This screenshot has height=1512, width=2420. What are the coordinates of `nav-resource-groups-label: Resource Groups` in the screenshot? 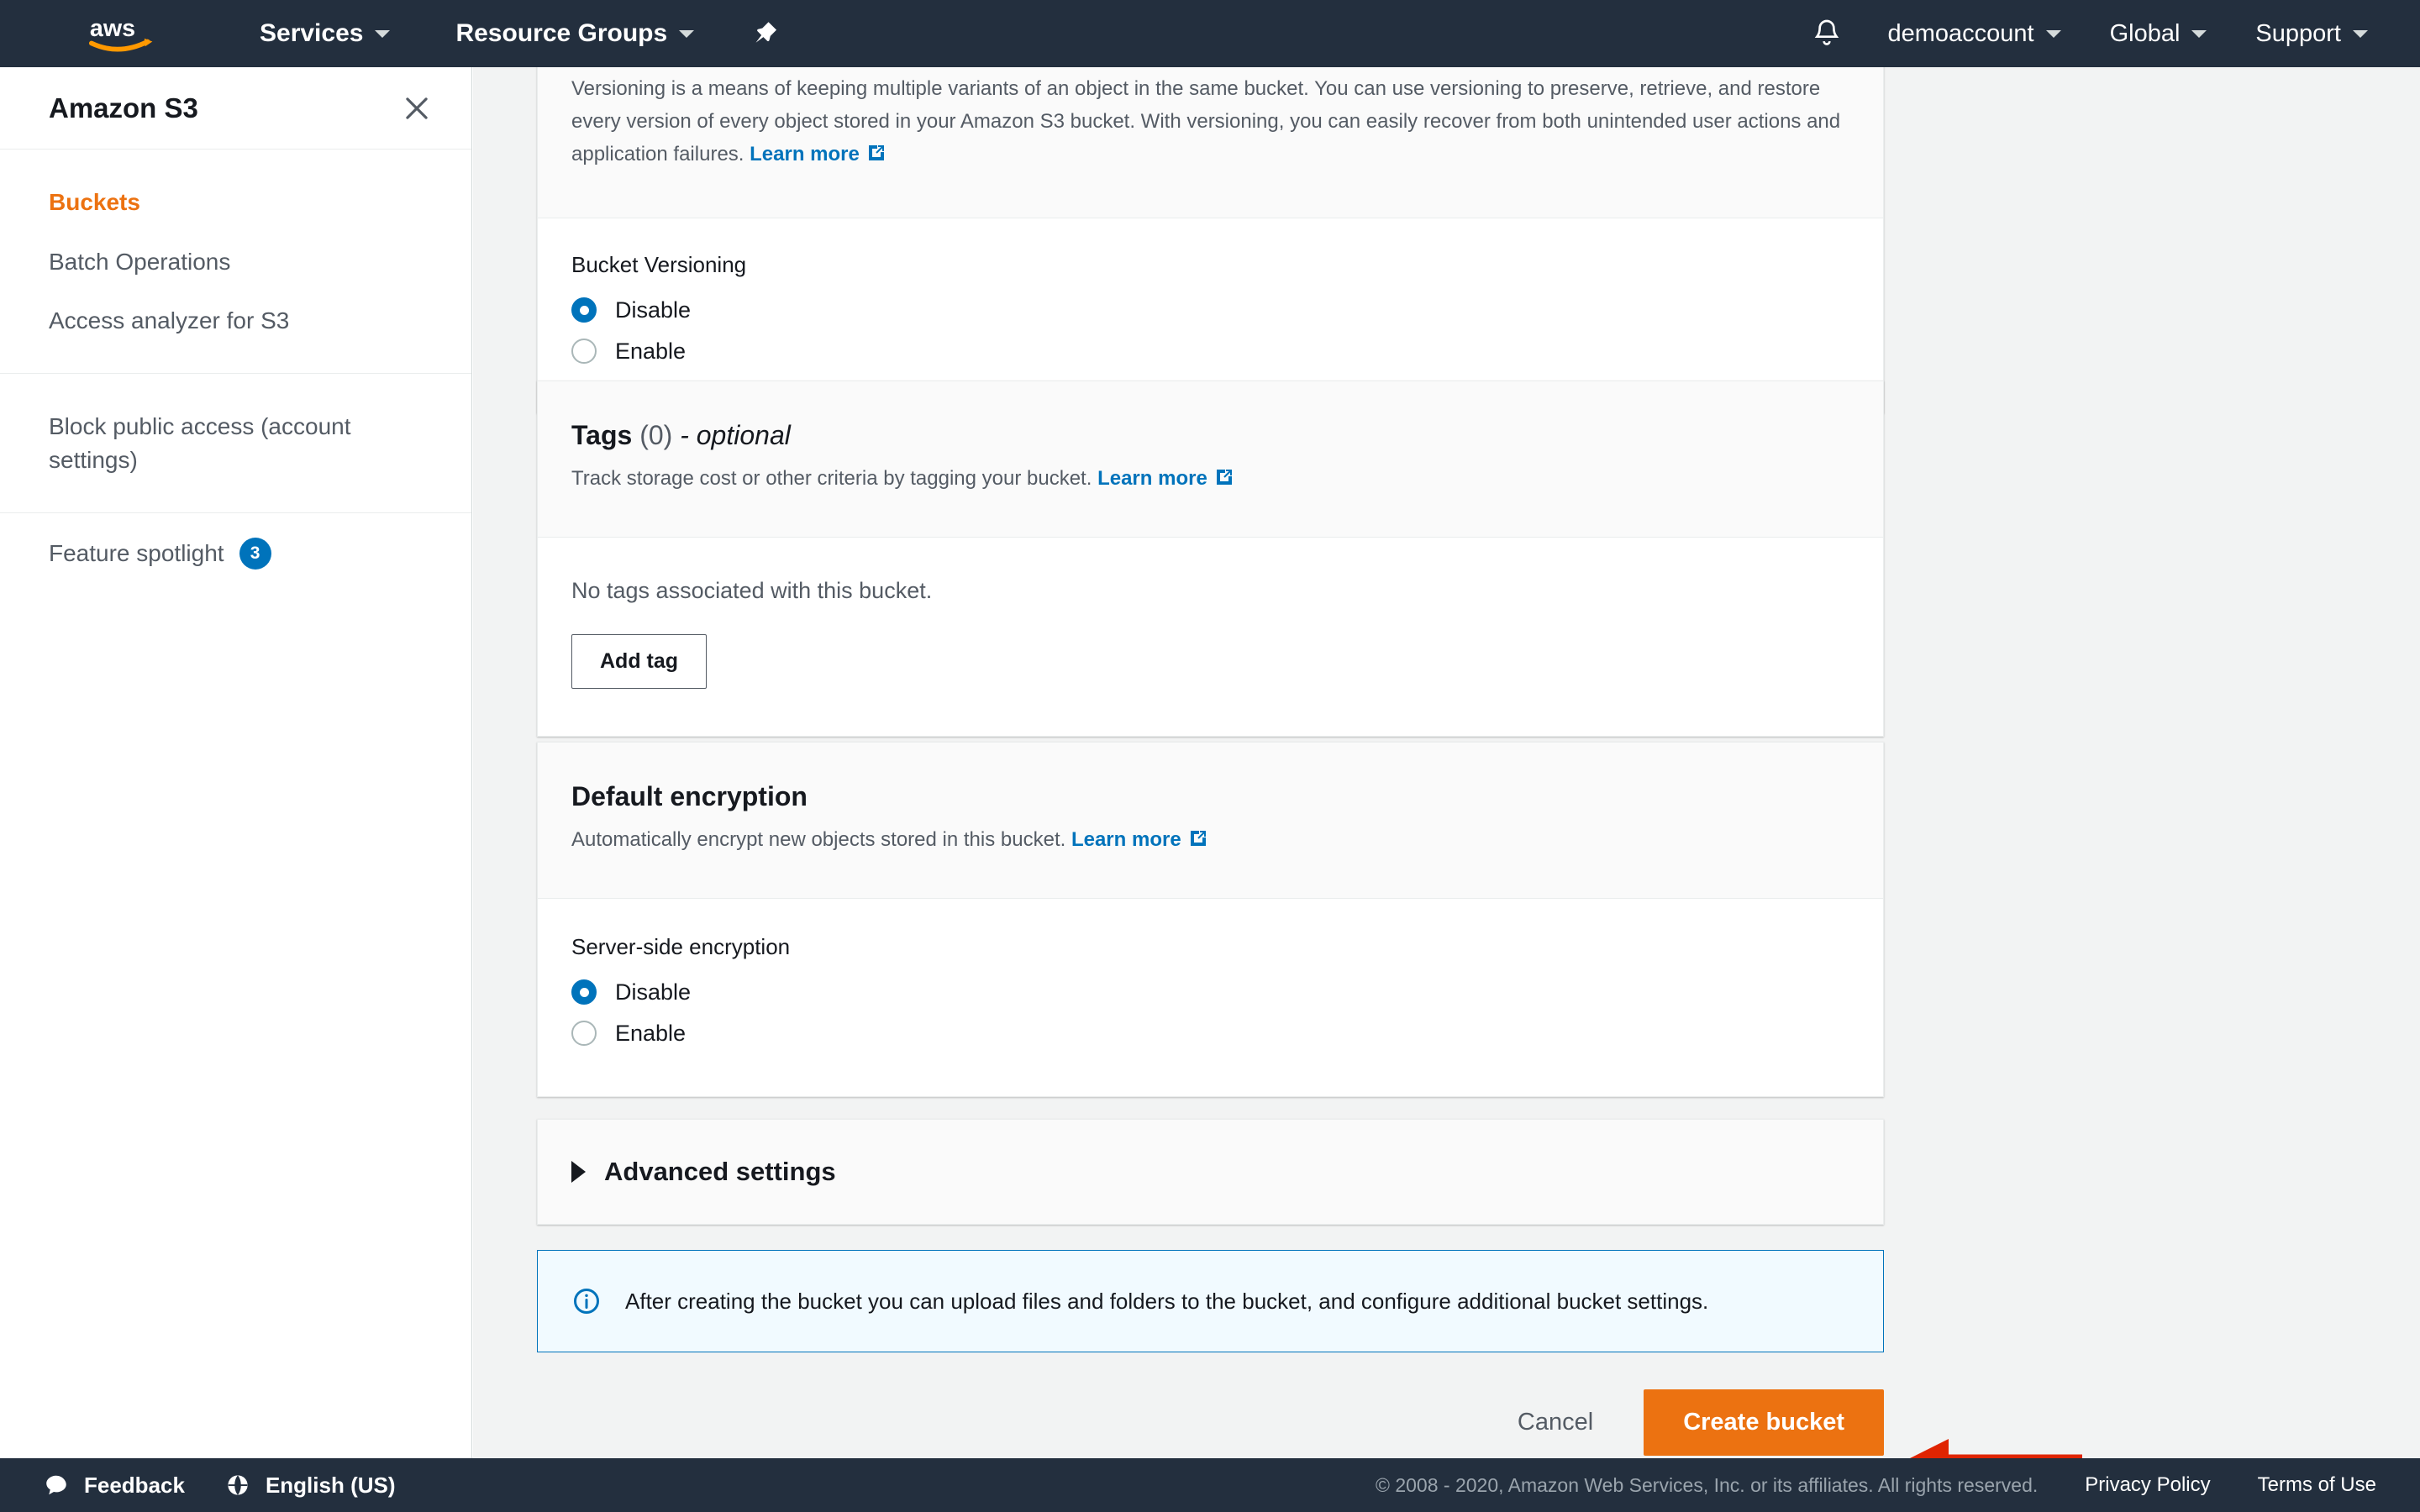 It's located at (561, 33).